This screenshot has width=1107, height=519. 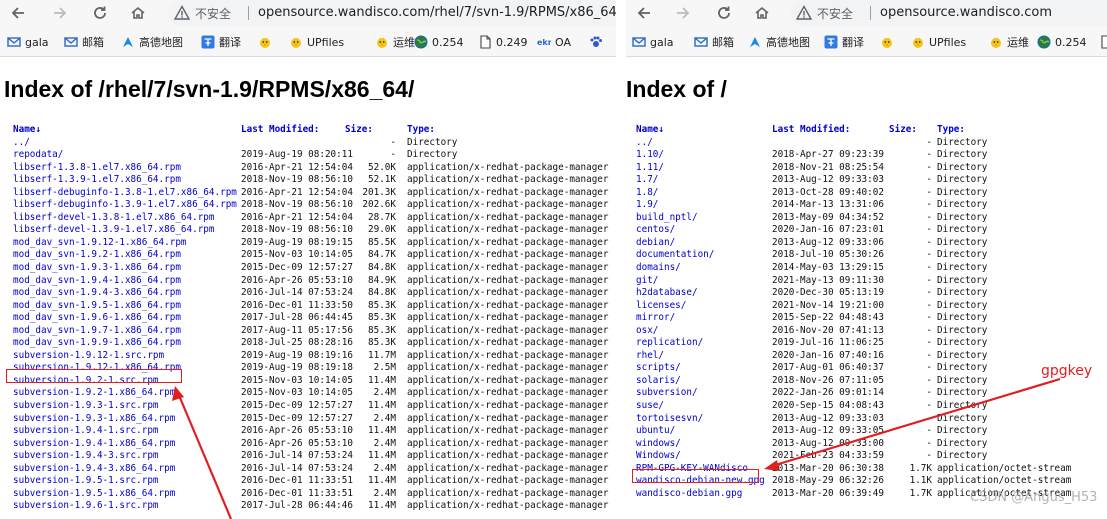 I want to click on file-link: libserf-debuginfo-1.3.8-1.el7.x86_64.rpm, so click(x=125, y=193).